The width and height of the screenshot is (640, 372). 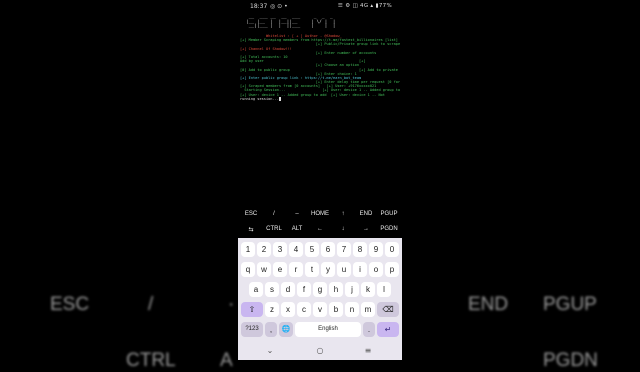 I want to click on extra-key-end: END, so click(x=366, y=214).